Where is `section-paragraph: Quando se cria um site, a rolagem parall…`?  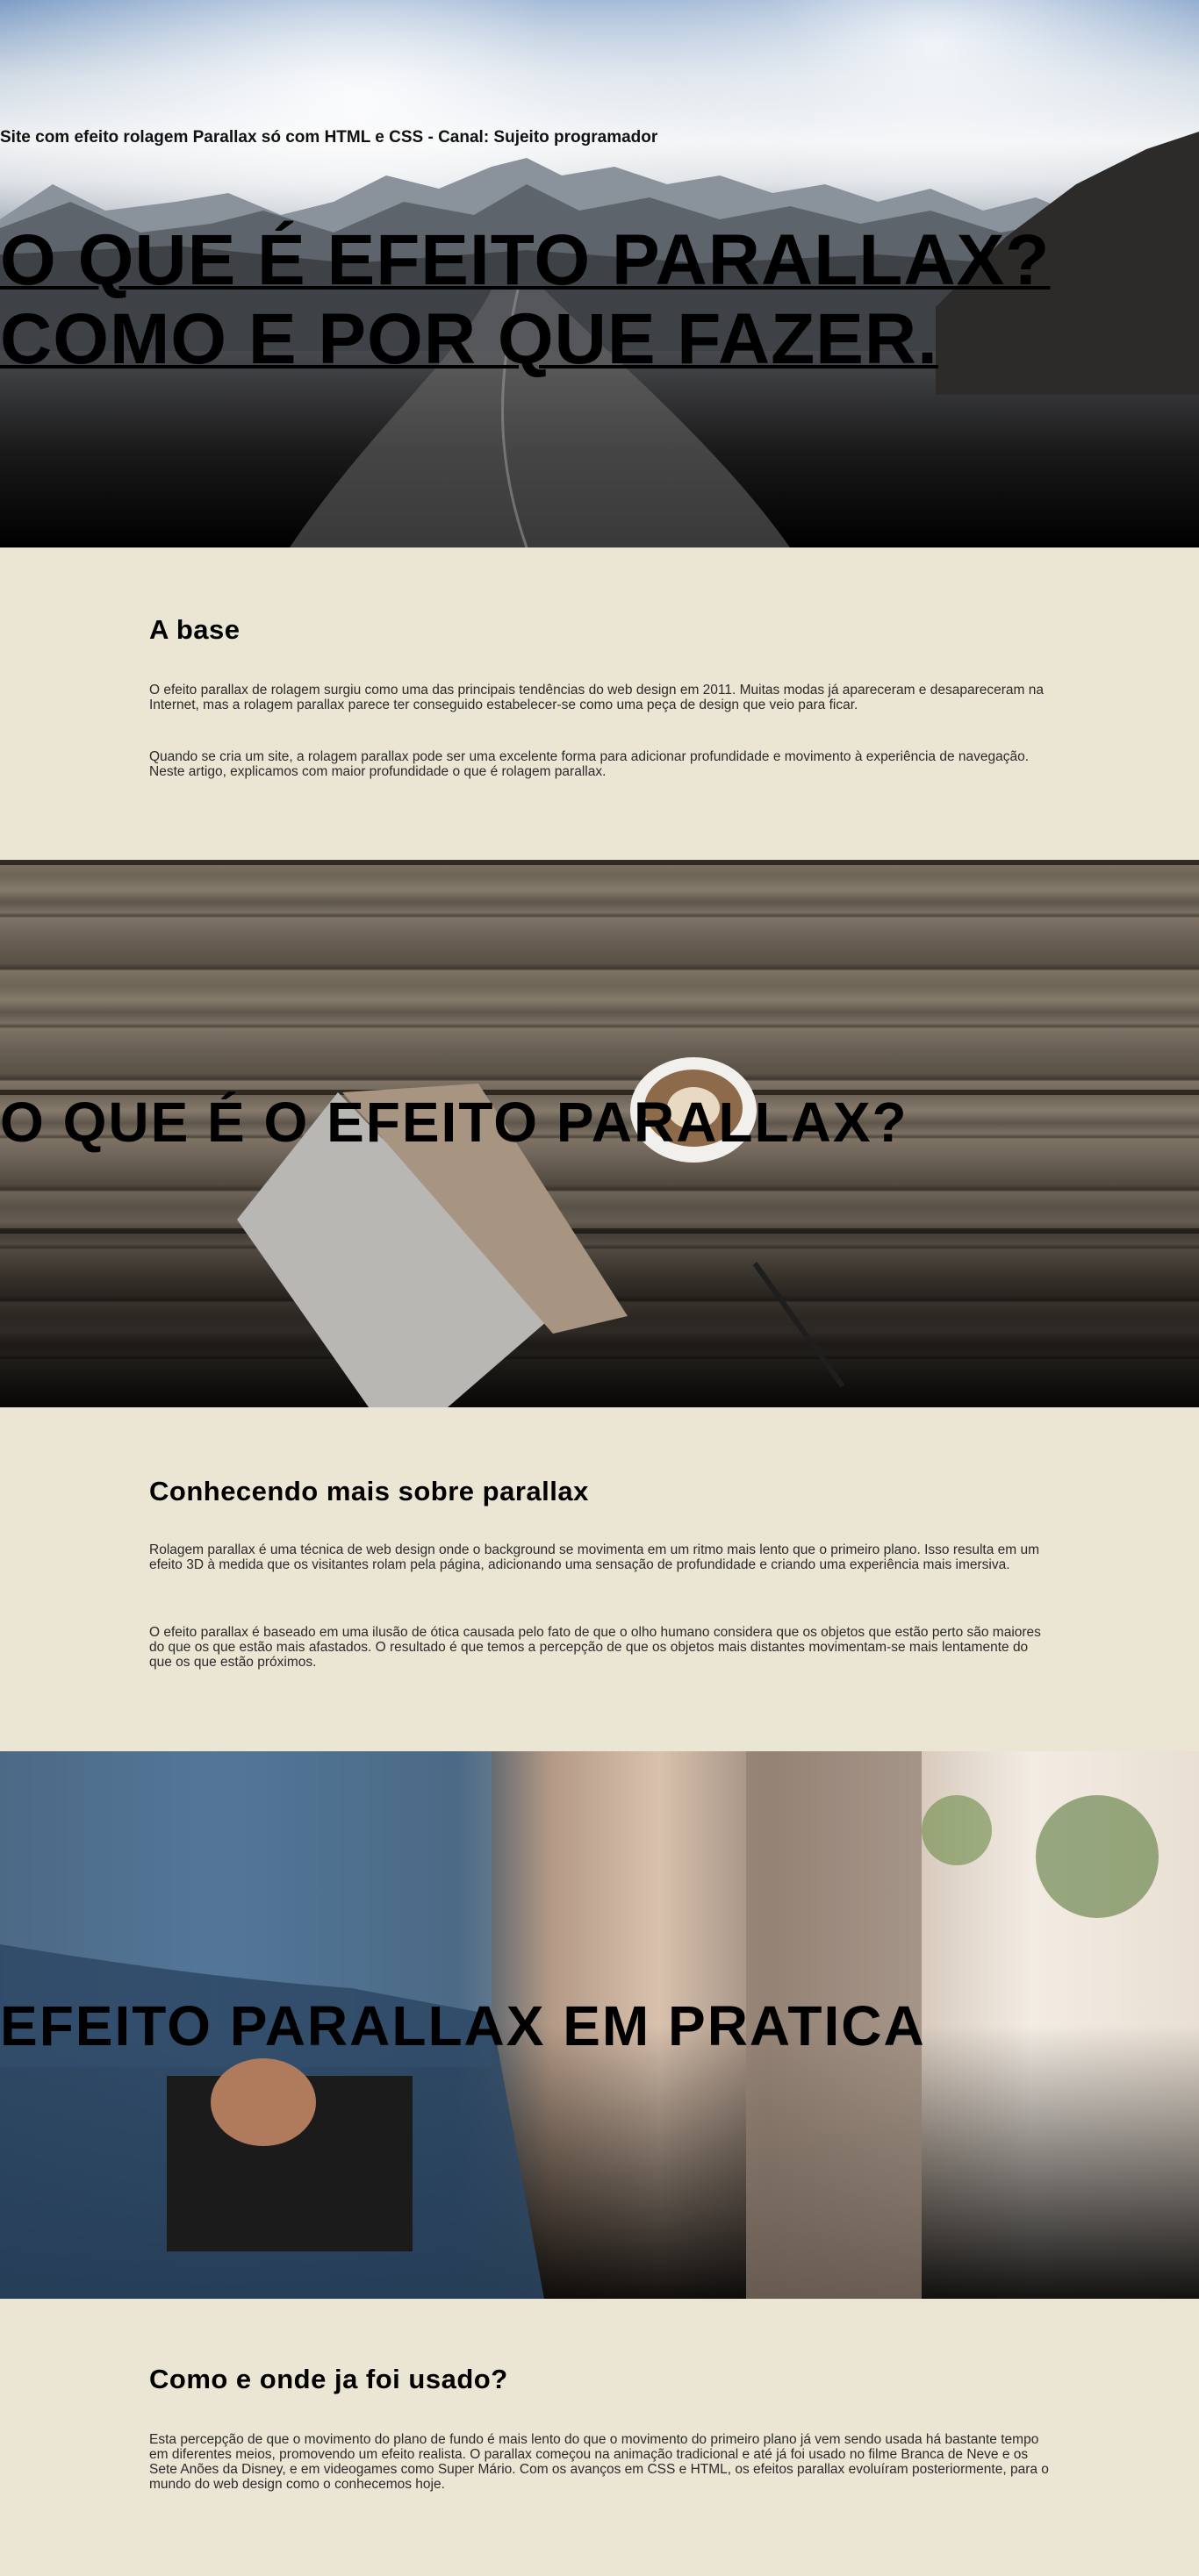
section-paragraph: Quando se cria um site, a rolagem parall… is located at coordinates (589, 764).